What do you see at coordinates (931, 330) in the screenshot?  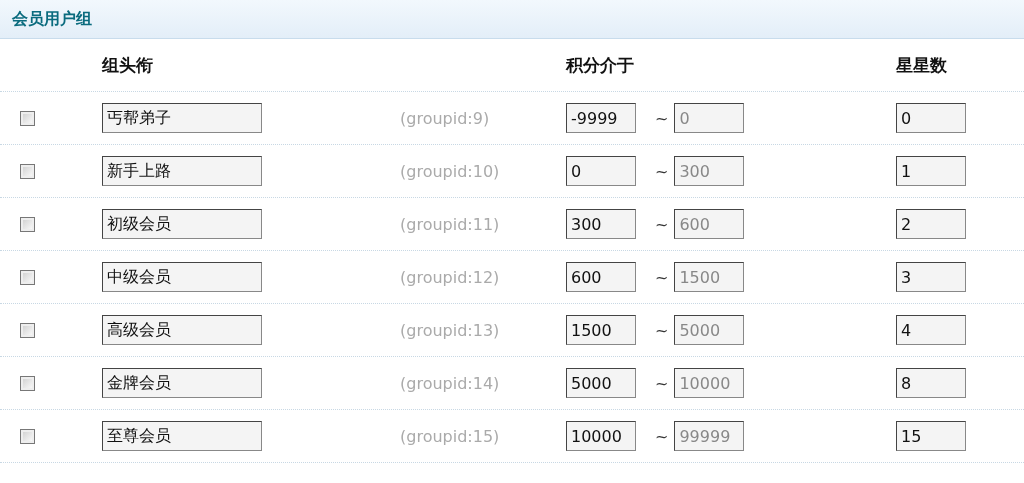 I see `stars-field: 4` at bounding box center [931, 330].